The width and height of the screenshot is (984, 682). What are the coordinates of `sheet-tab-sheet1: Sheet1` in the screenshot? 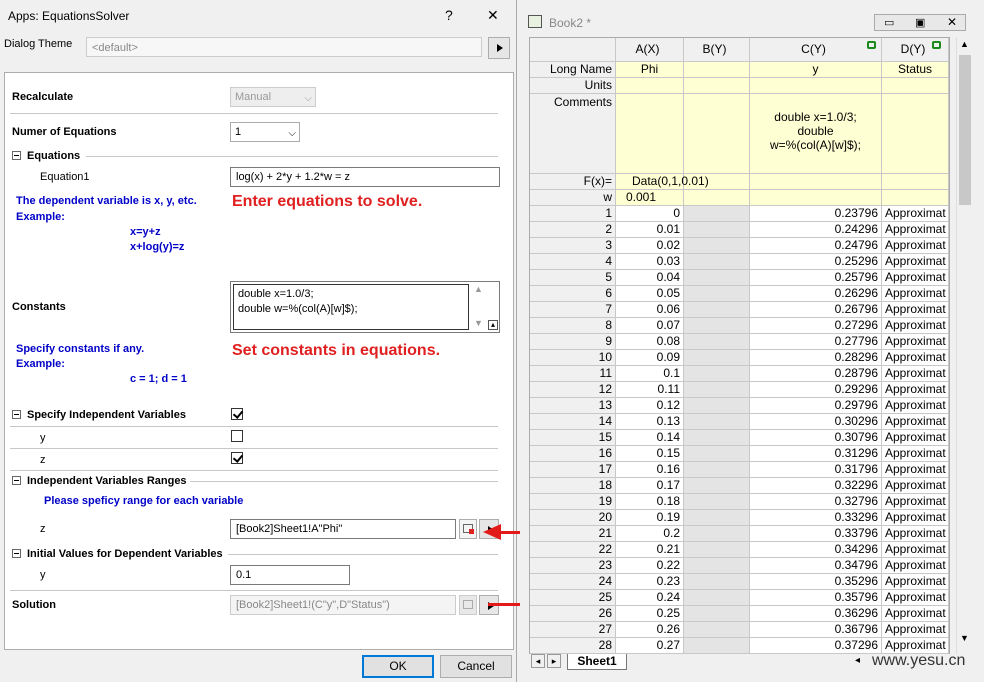 It's located at (597, 662).